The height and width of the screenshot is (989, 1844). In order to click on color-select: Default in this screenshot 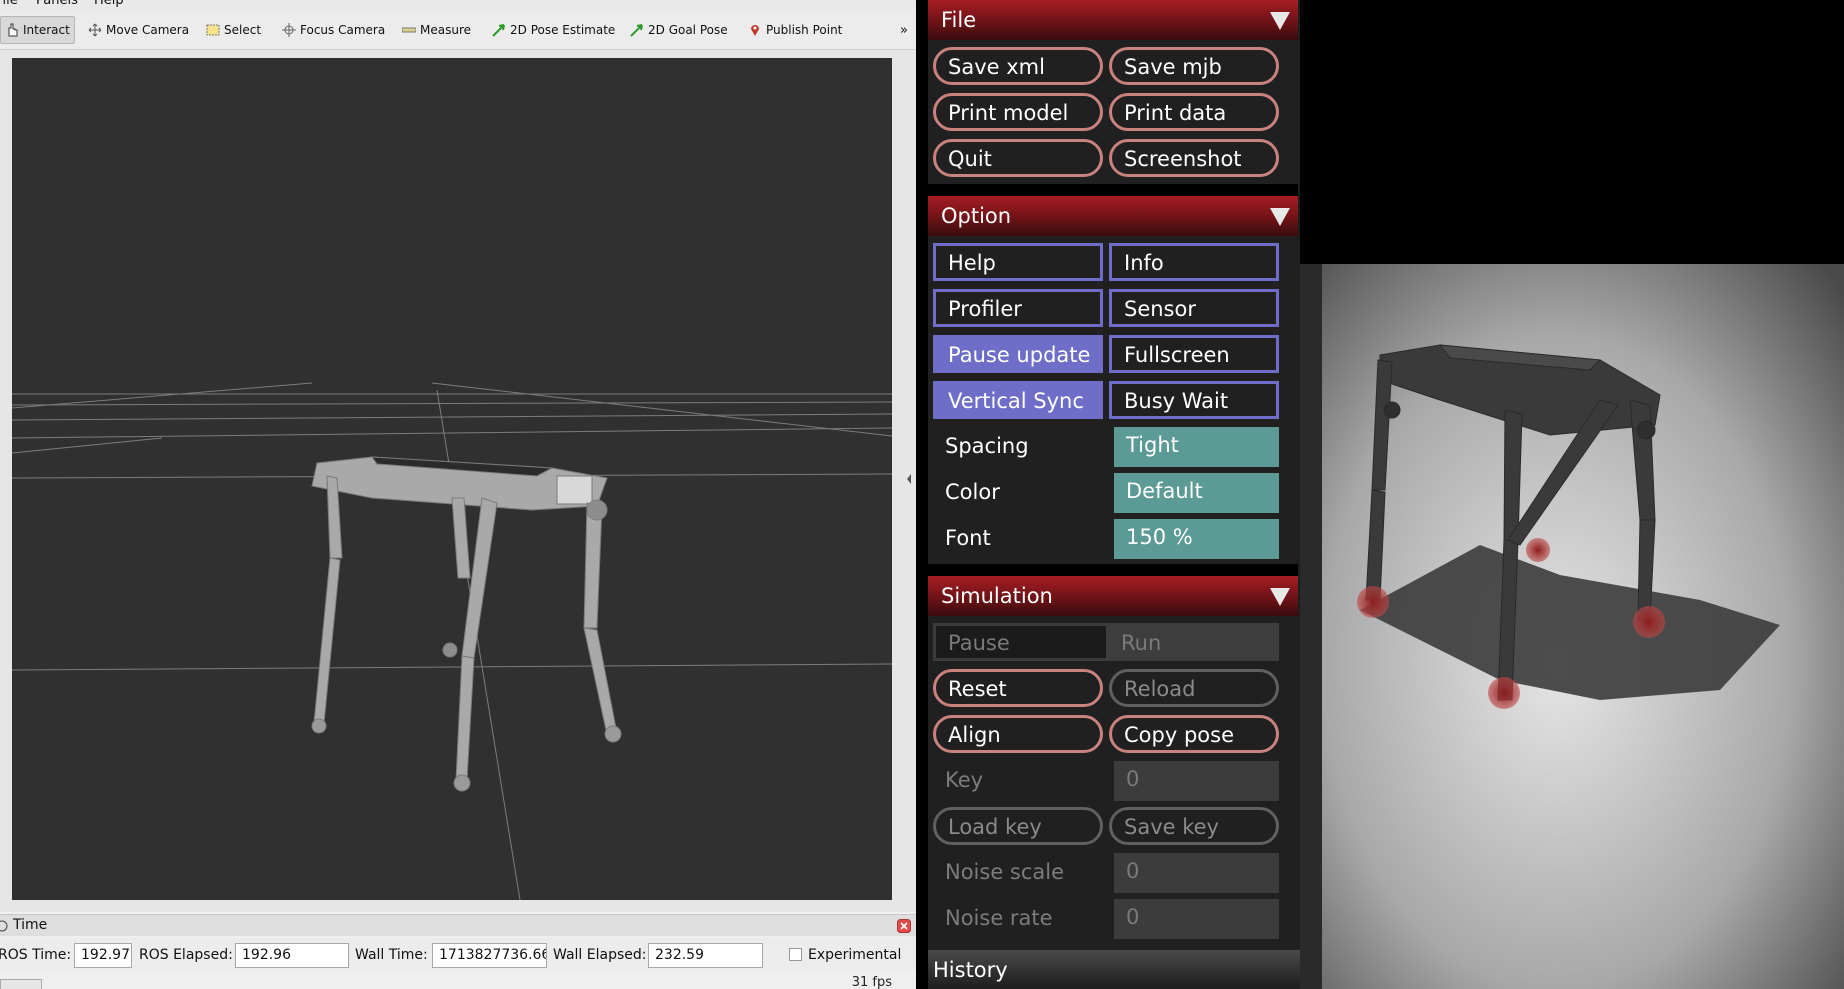, I will do `click(1196, 493)`.